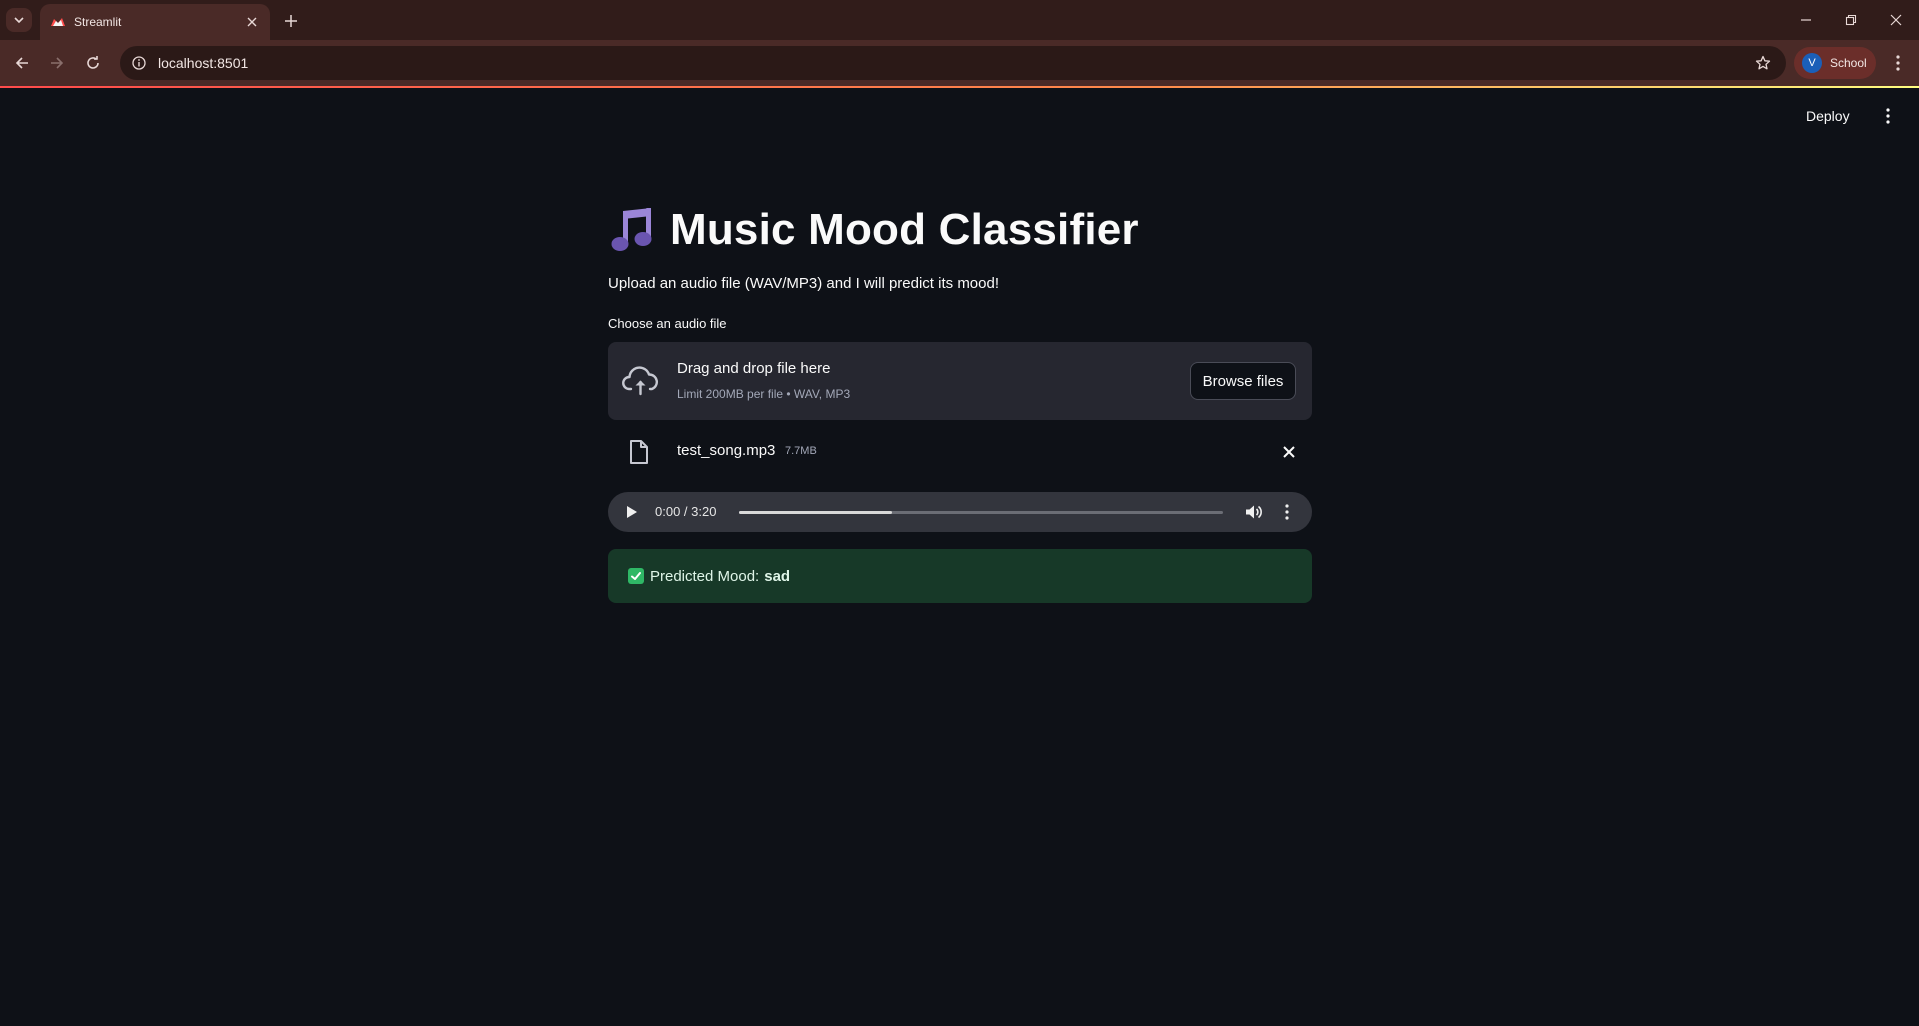 The height and width of the screenshot is (1026, 1919). Describe the element at coordinates (98, 22) in the screenshot. I see `tab-title: Streamlit` at that location.